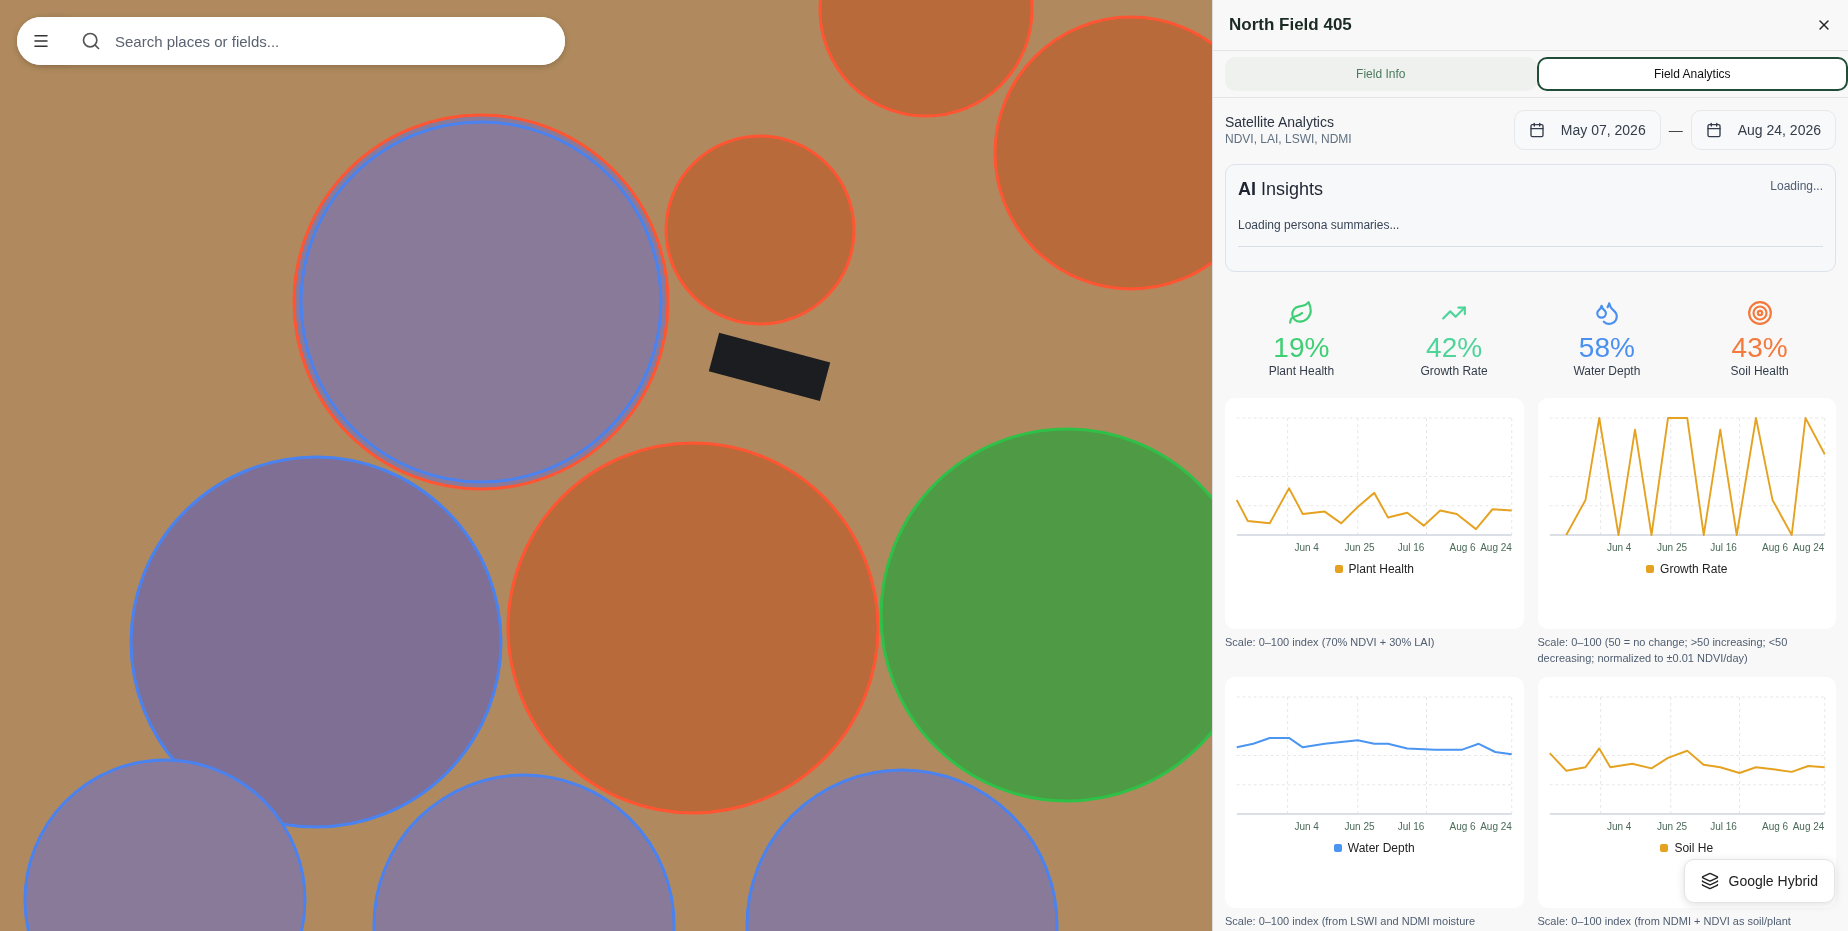 This screenshot has height=931, width=1848. I want to click on section-title: Satellite Analytics, so click(1280, 122).